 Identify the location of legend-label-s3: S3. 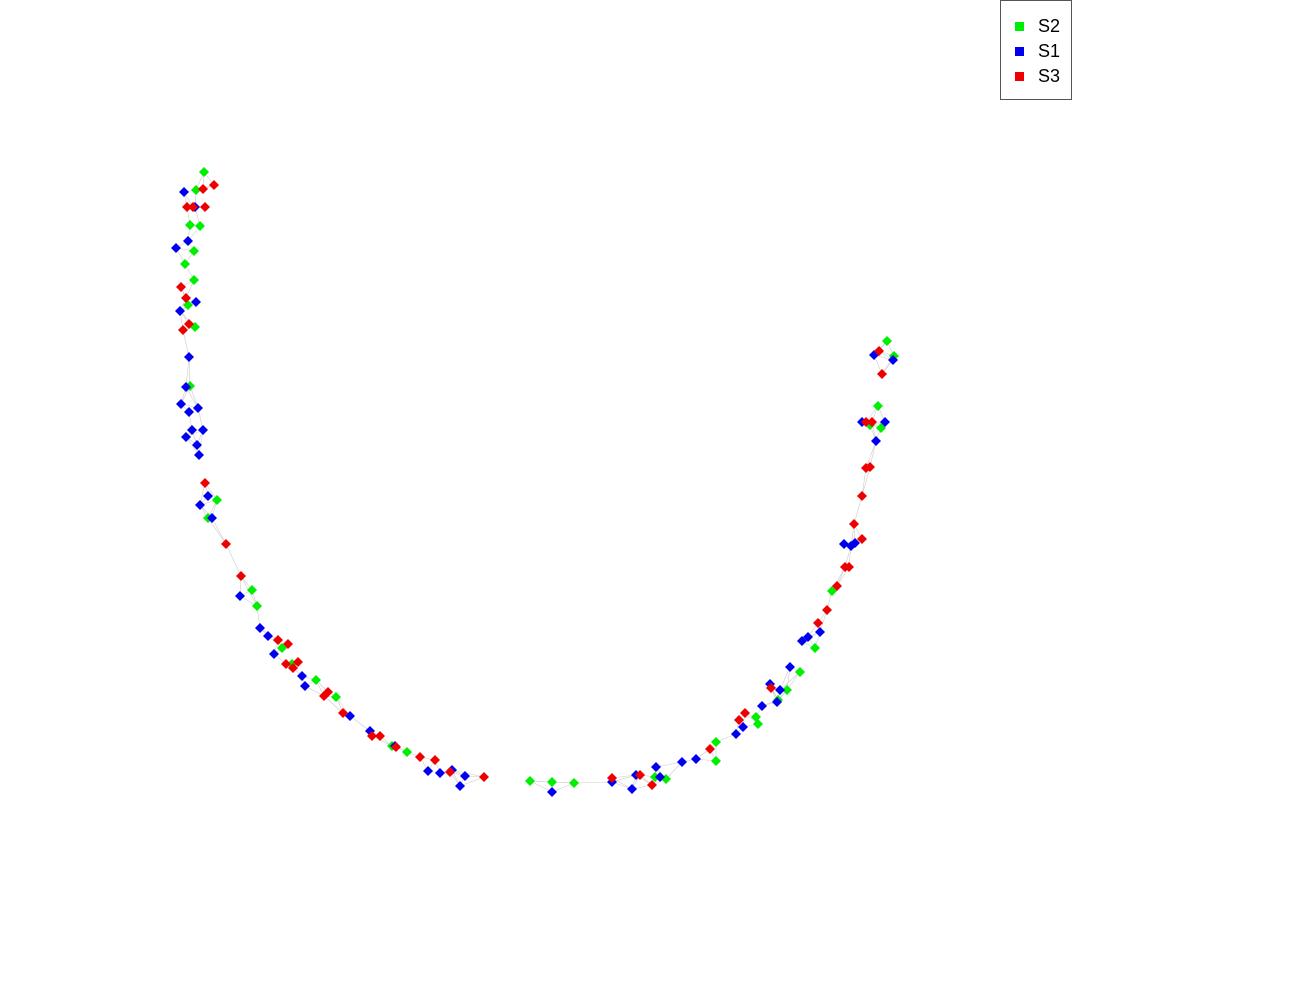
(1049, 76).